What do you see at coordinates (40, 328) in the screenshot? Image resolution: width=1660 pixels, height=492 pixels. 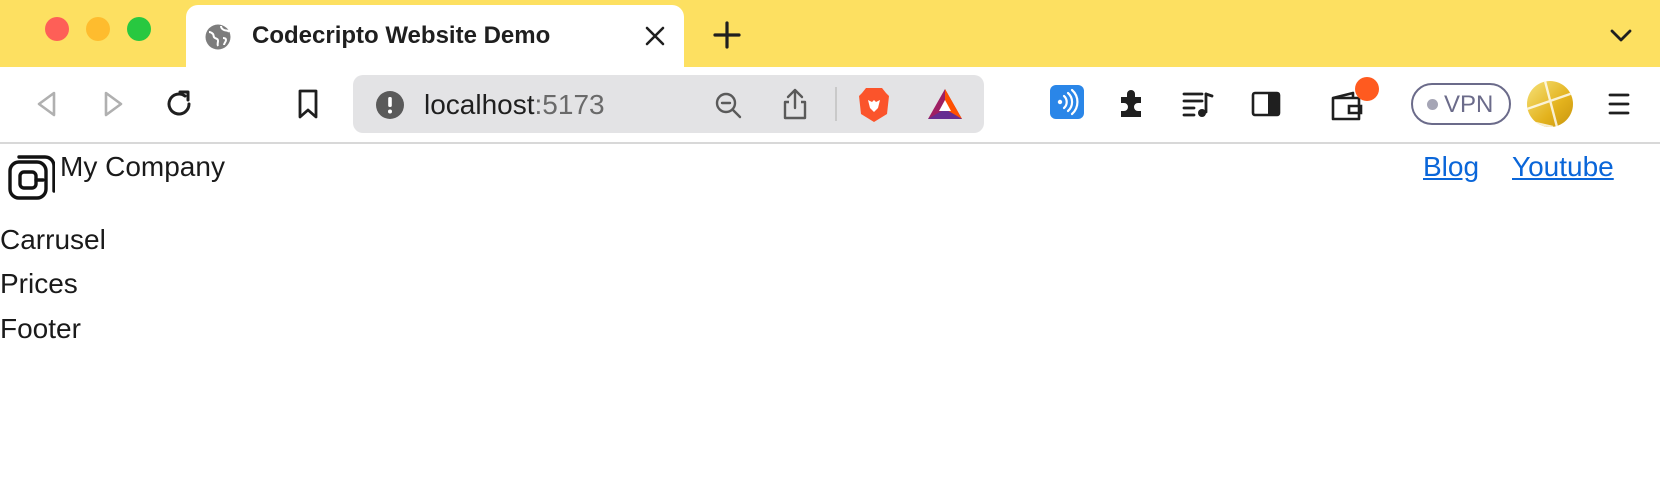 I see `section-footer: Footer` at bounding box center [40, 328].